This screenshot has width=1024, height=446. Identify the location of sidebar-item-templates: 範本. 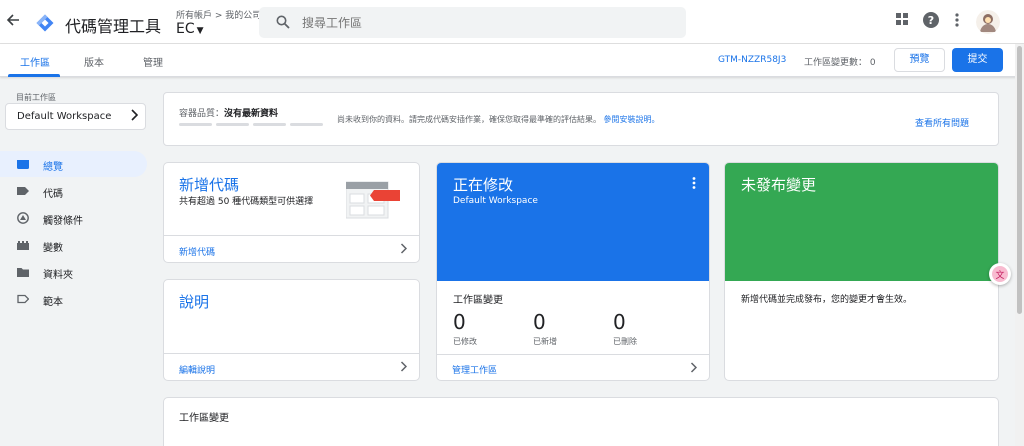
(73, 299).